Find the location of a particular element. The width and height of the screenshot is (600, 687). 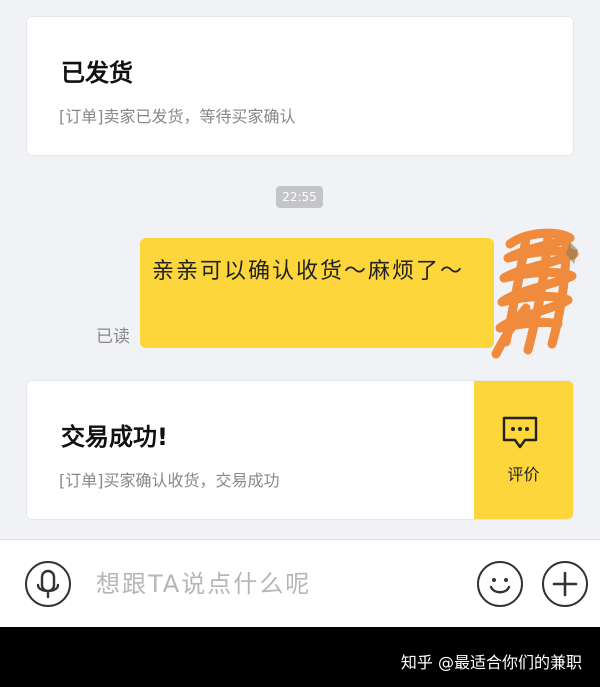

order-completed-description: [订单]买家确认收货，交易成功 is located at coordinates (169, 480).